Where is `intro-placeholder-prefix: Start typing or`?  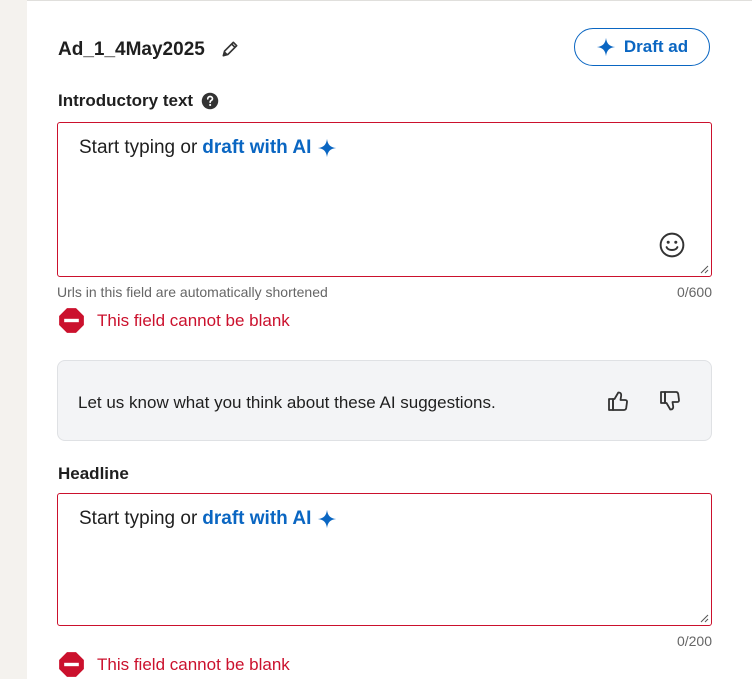
intro-placeholder-prefix: Start typing or is located at coordinates (138, 147).